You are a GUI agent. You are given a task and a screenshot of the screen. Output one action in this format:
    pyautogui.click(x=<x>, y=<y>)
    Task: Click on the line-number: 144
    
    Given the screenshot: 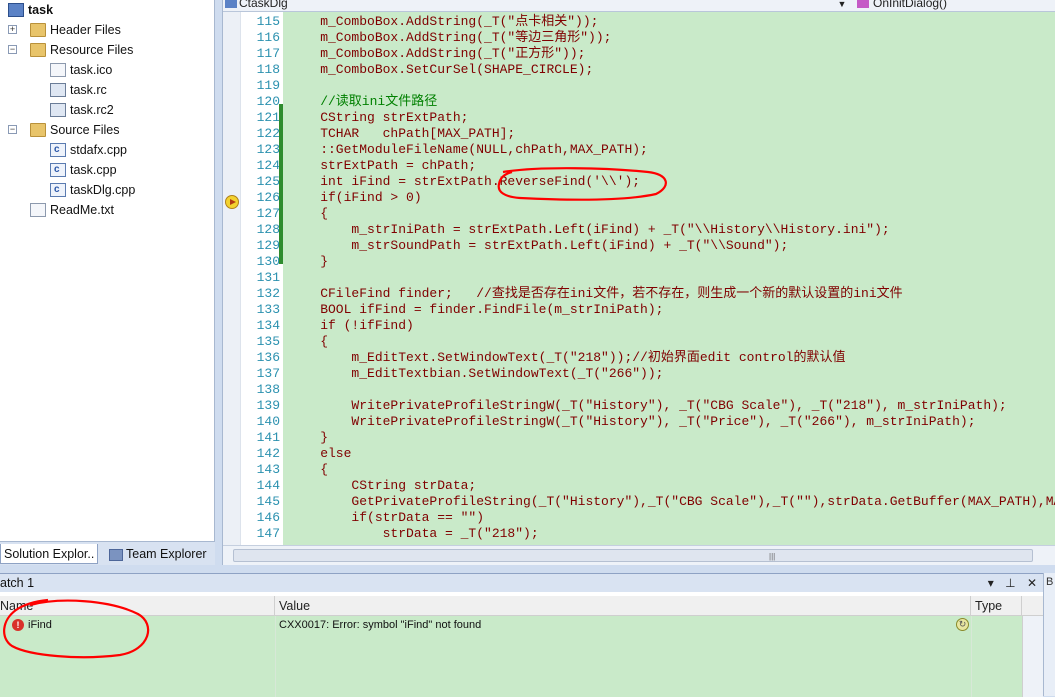 What is the action you would take?
    pyautogui.click(x=268, y=485)
    